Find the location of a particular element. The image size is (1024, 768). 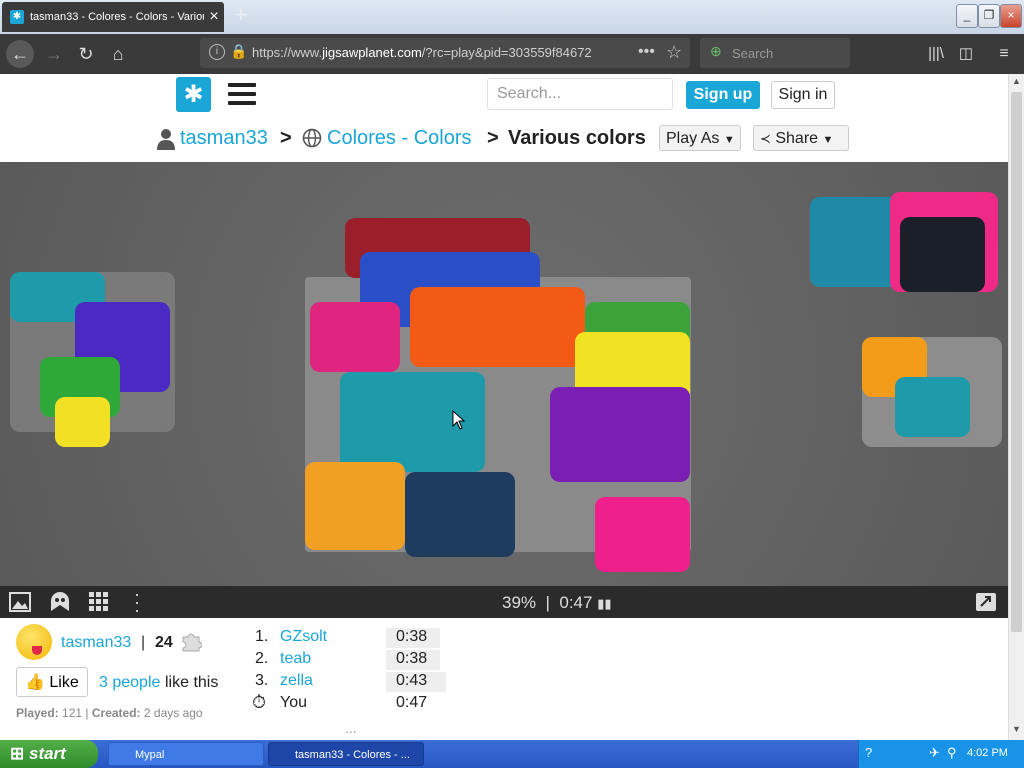

home-button: ⌂ is located at coordinates (118, 54).